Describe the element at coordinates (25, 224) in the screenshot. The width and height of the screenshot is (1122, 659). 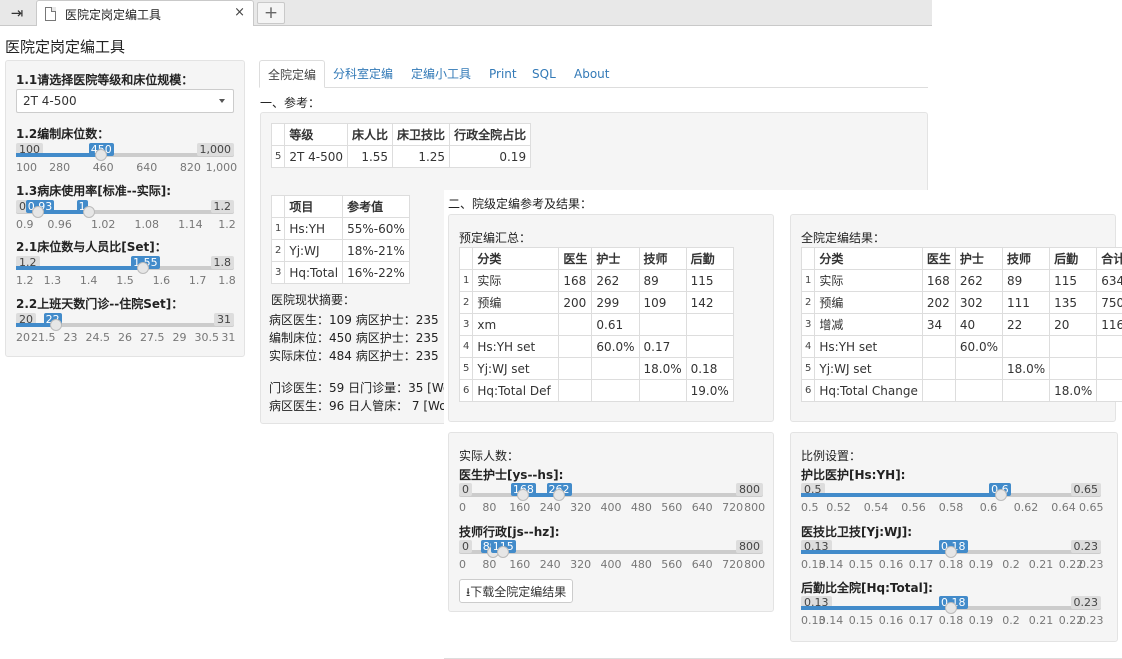
I see `slider-tick-label: 0.9` at that location.